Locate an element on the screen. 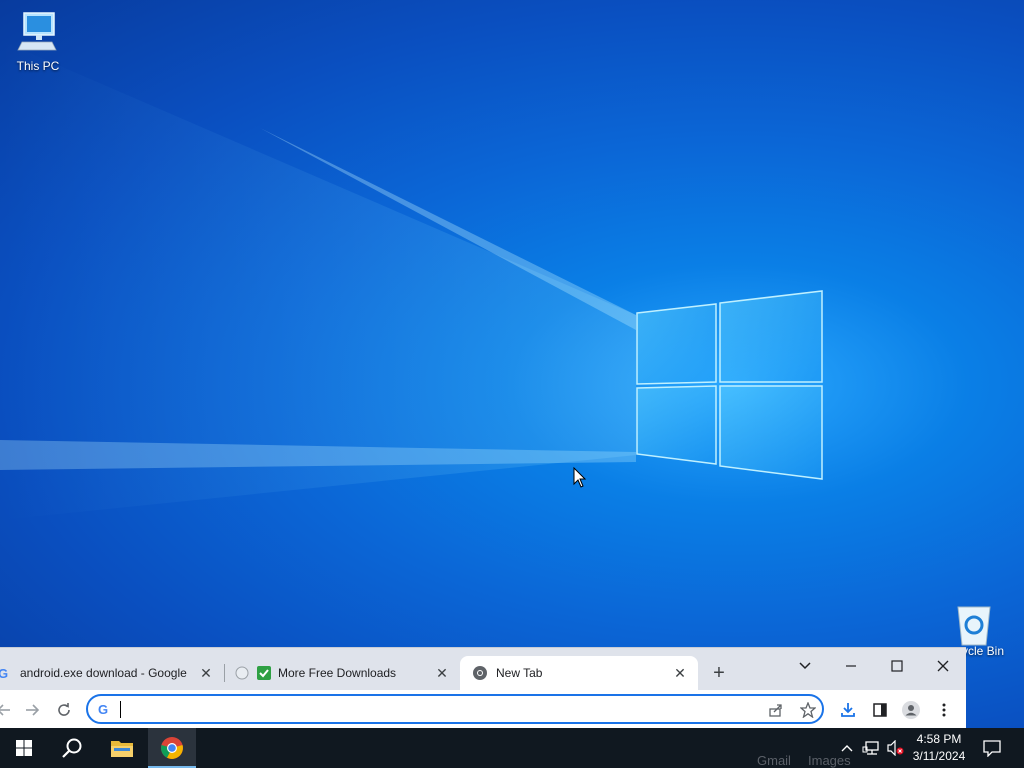  clock-time: 4:58 PM is located at coordinates (939, 739).